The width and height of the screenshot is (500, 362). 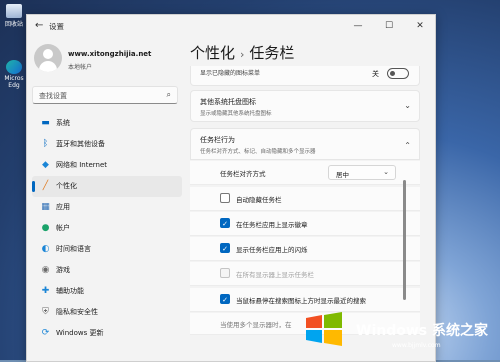 I want to click on shield-icon: ⛨, so click(x=45, y=312).